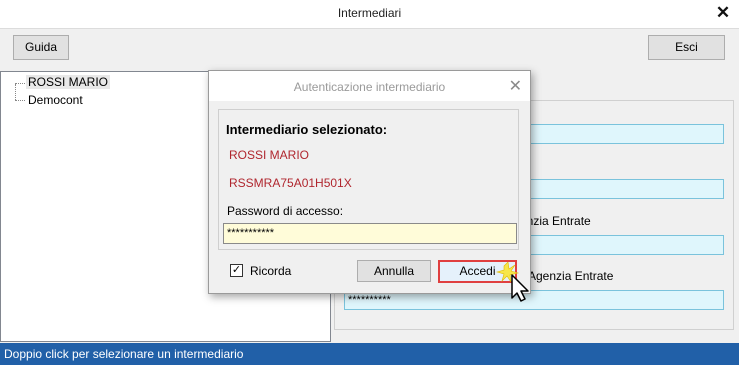 This screenshot has width=739, height=365. Describe the element at coordinates (236, 270) in the screenshot. I see `remember-checkbox: ✓` at that location.